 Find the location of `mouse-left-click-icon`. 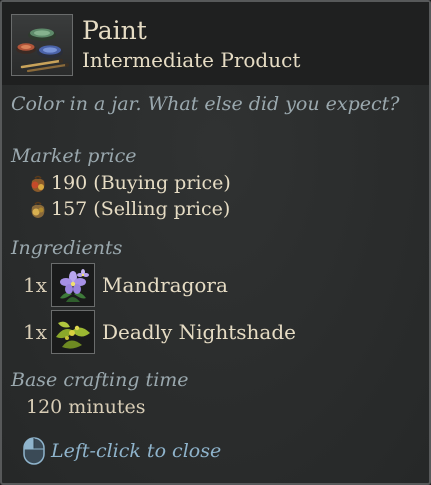

mouse-left-click-icon is located at coordinates (34, 451).